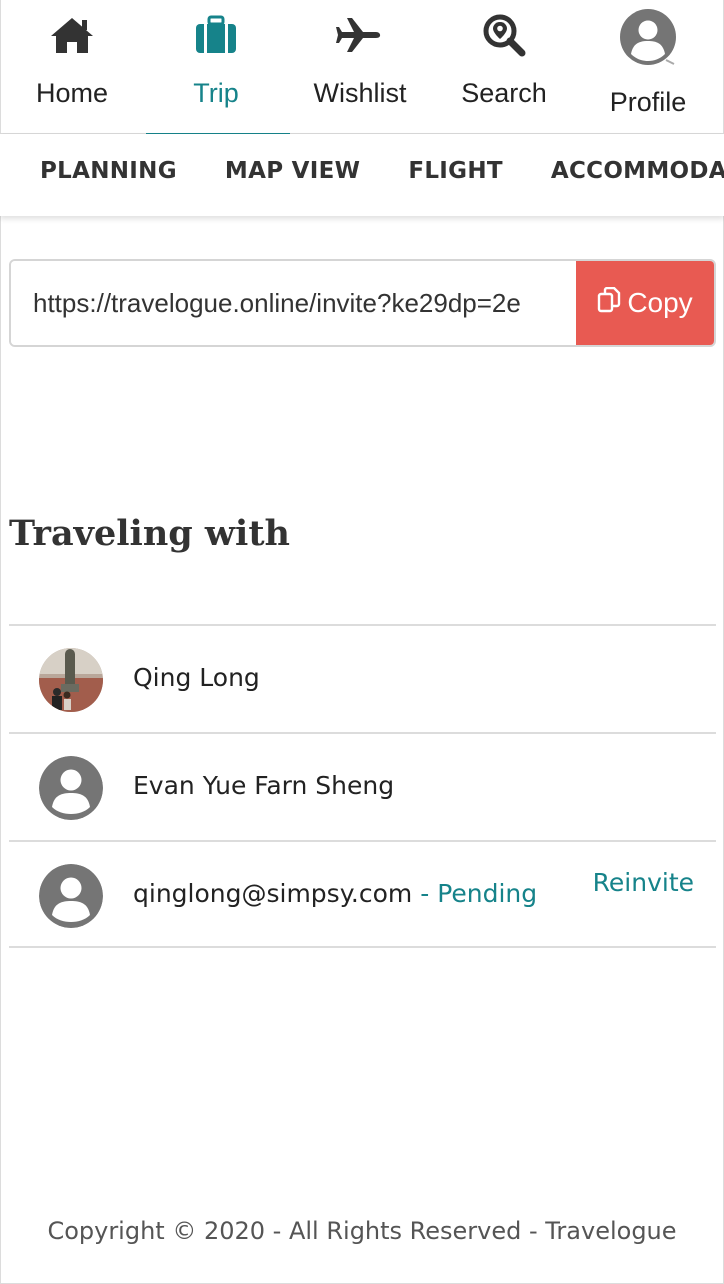  I want to click on nav-search: Search, so click(504, 66).